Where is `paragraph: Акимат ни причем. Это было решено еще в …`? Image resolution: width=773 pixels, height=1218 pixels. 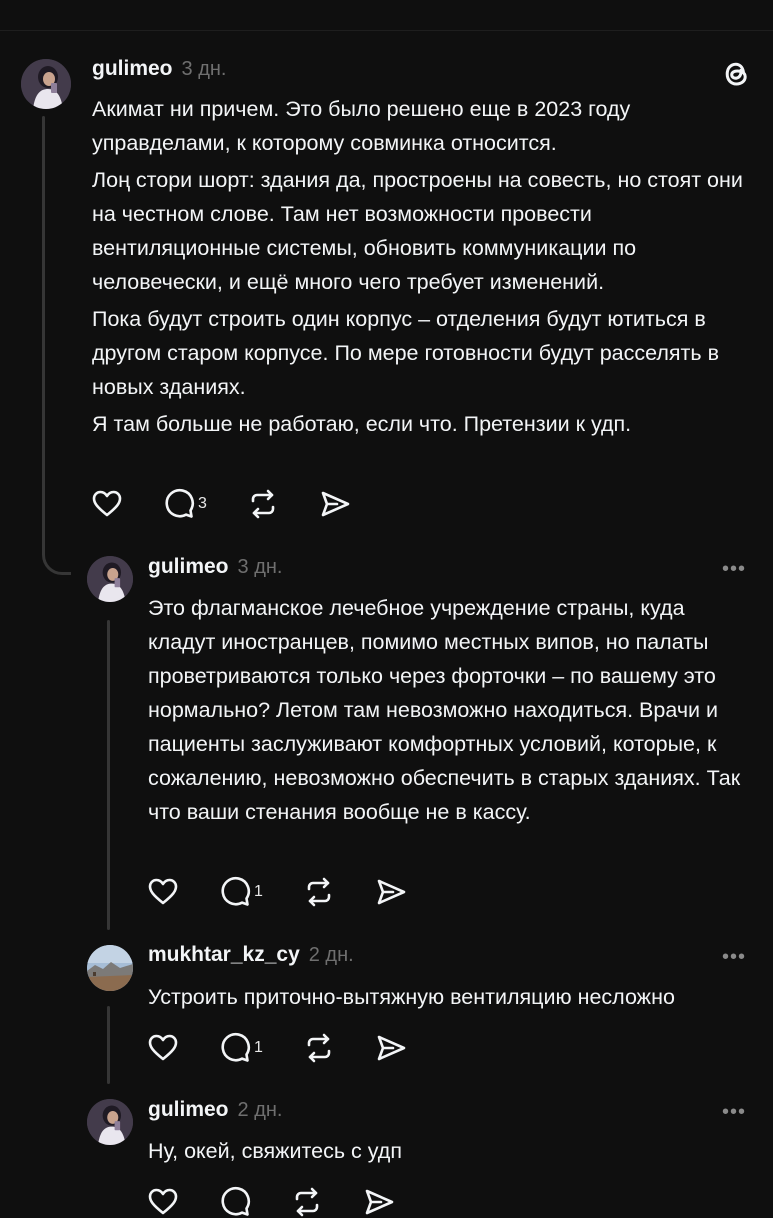
paragraph: Акимат ни причем. Это было решено еще в … is located at coordinates (361, 126).